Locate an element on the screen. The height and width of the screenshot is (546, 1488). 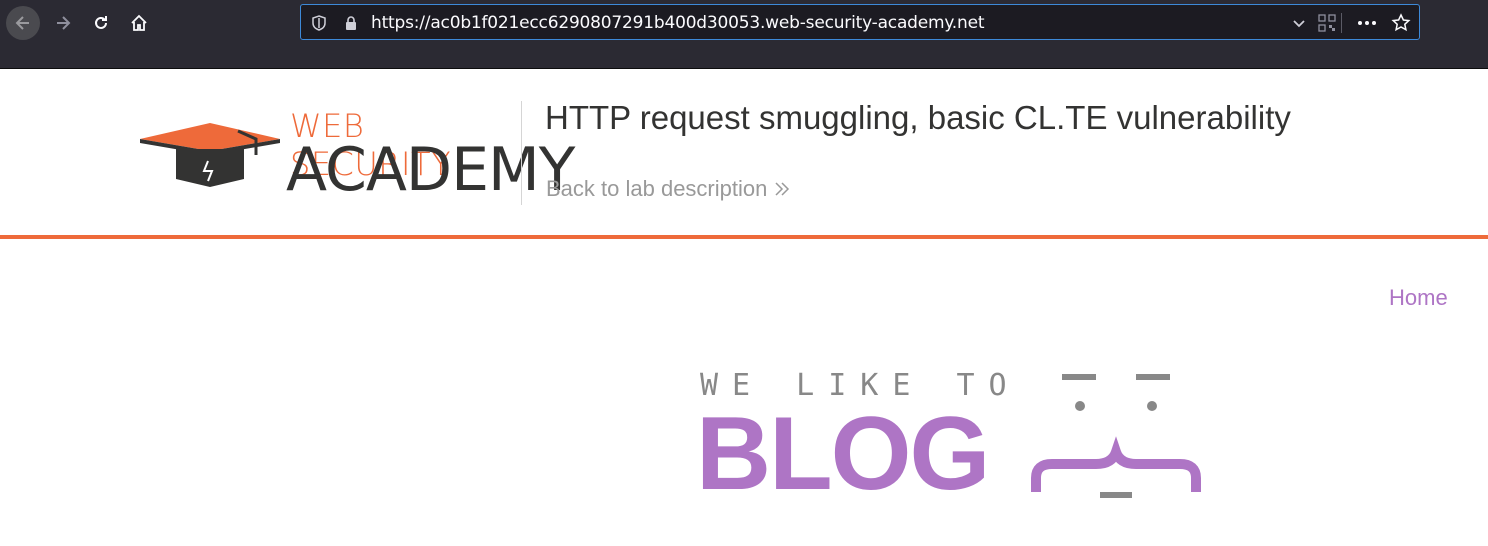
blog-banner: WE LIKE TO BLOG is located at coordinates (956, 438).